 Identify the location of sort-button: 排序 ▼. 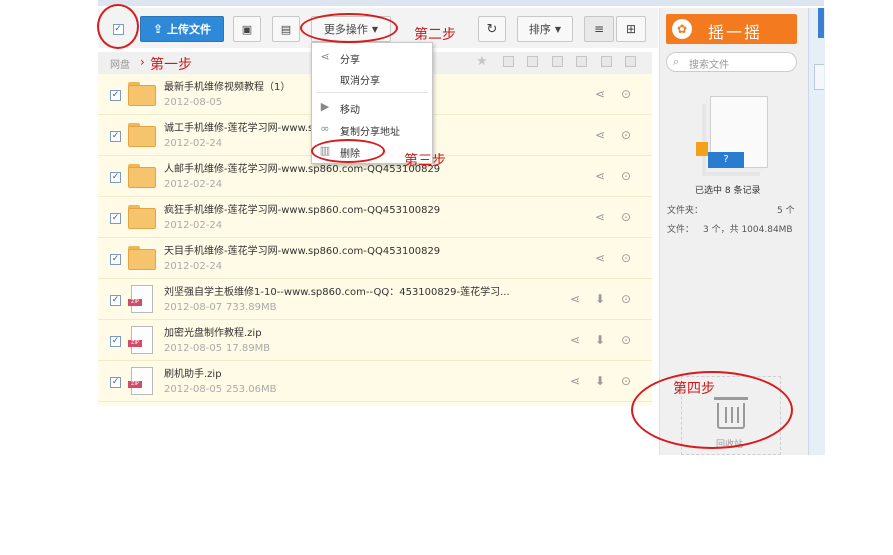
(545, 29).